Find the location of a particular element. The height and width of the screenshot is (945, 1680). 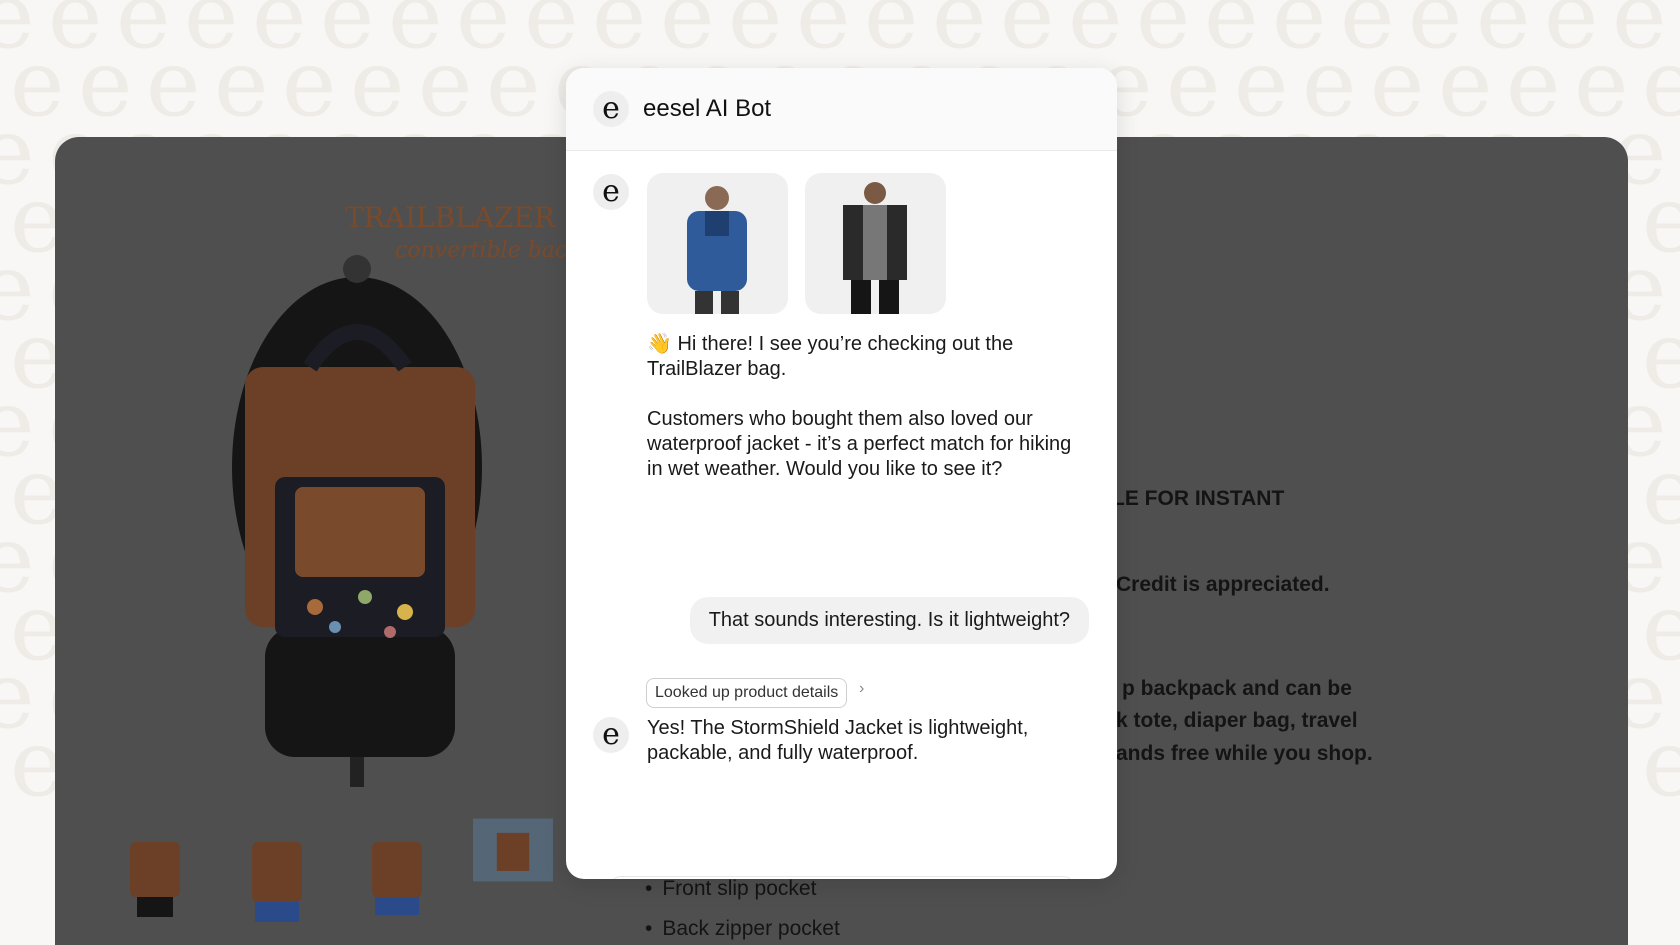

brand-subtitle: convertible backpack is located at coordinates (485, 250).